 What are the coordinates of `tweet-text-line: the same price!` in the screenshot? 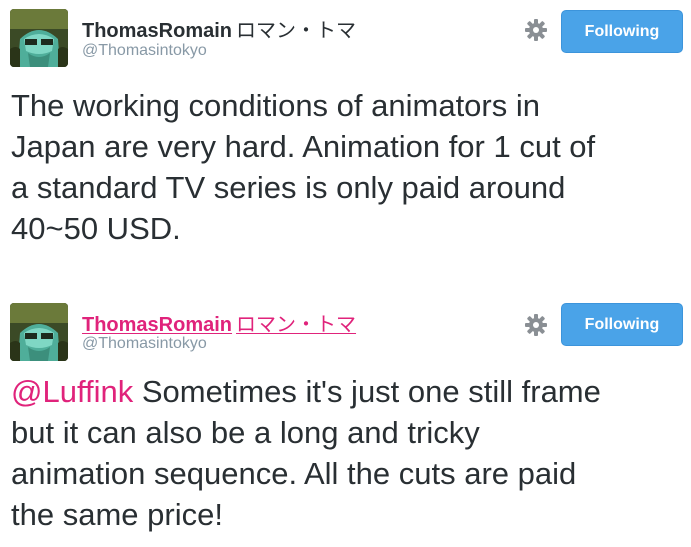 It's located at (117, 514).